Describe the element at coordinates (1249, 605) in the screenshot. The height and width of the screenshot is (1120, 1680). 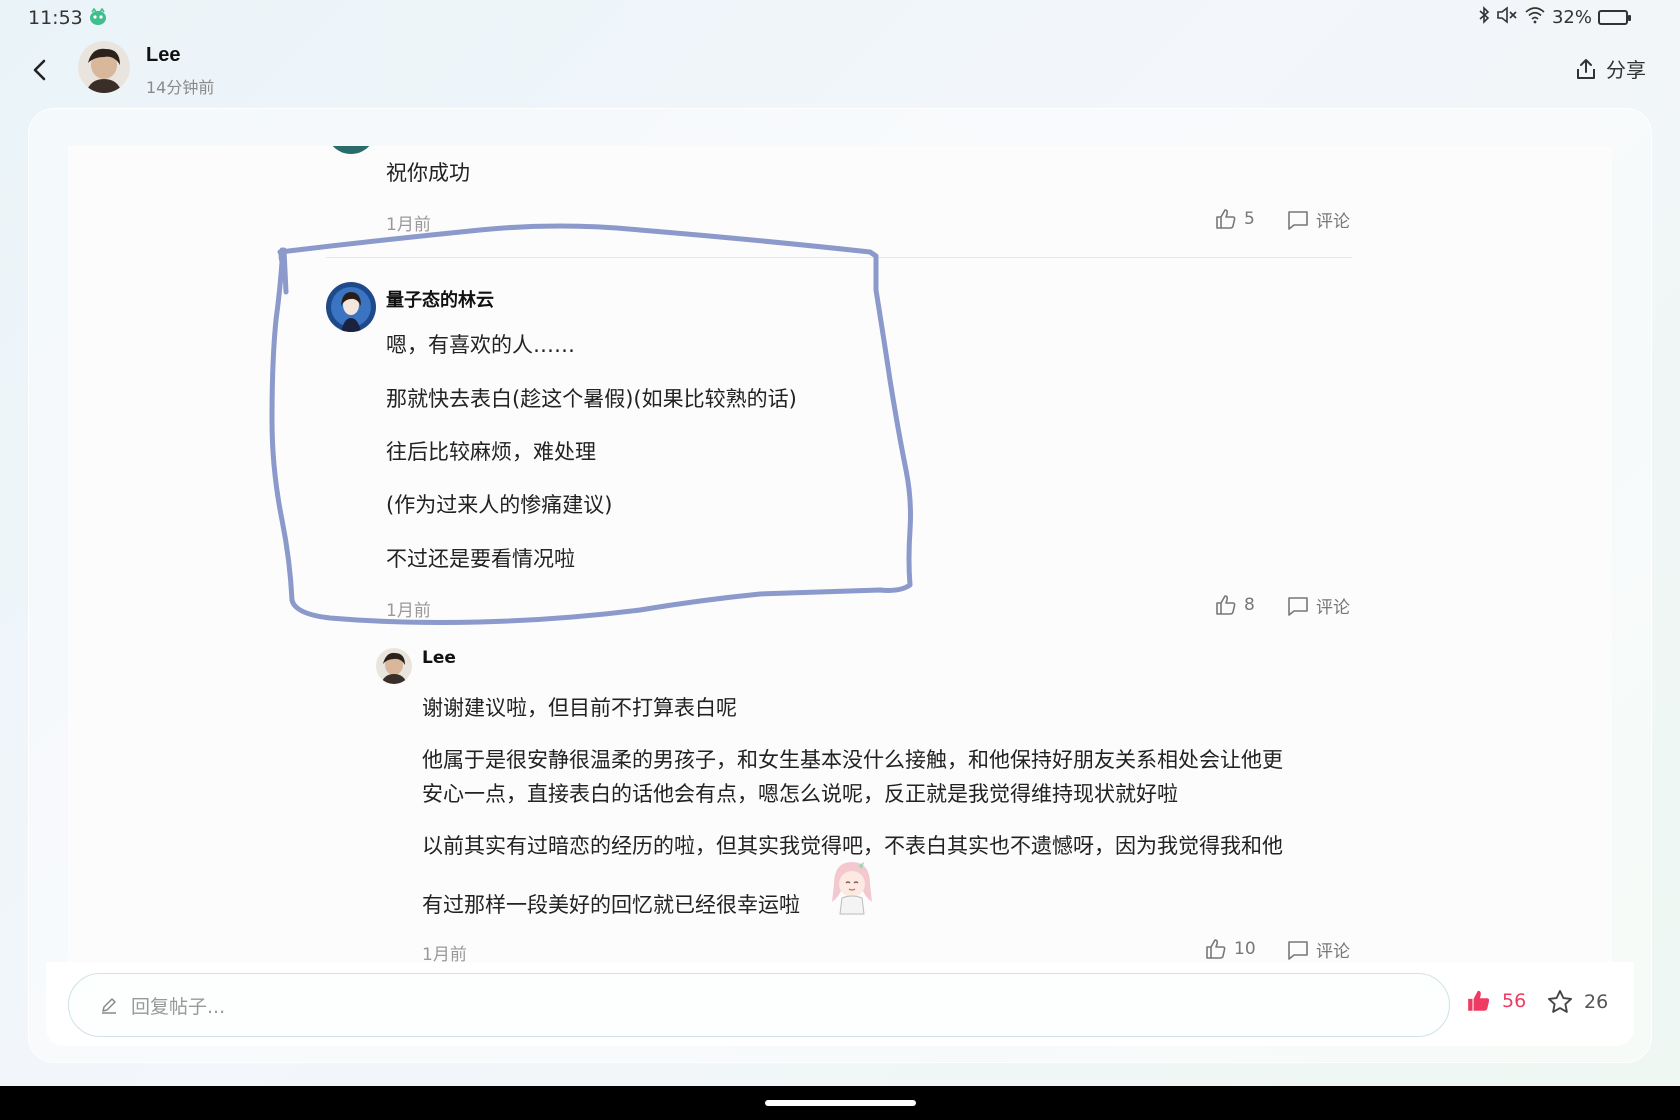
I see `like-count: 8` at that location.